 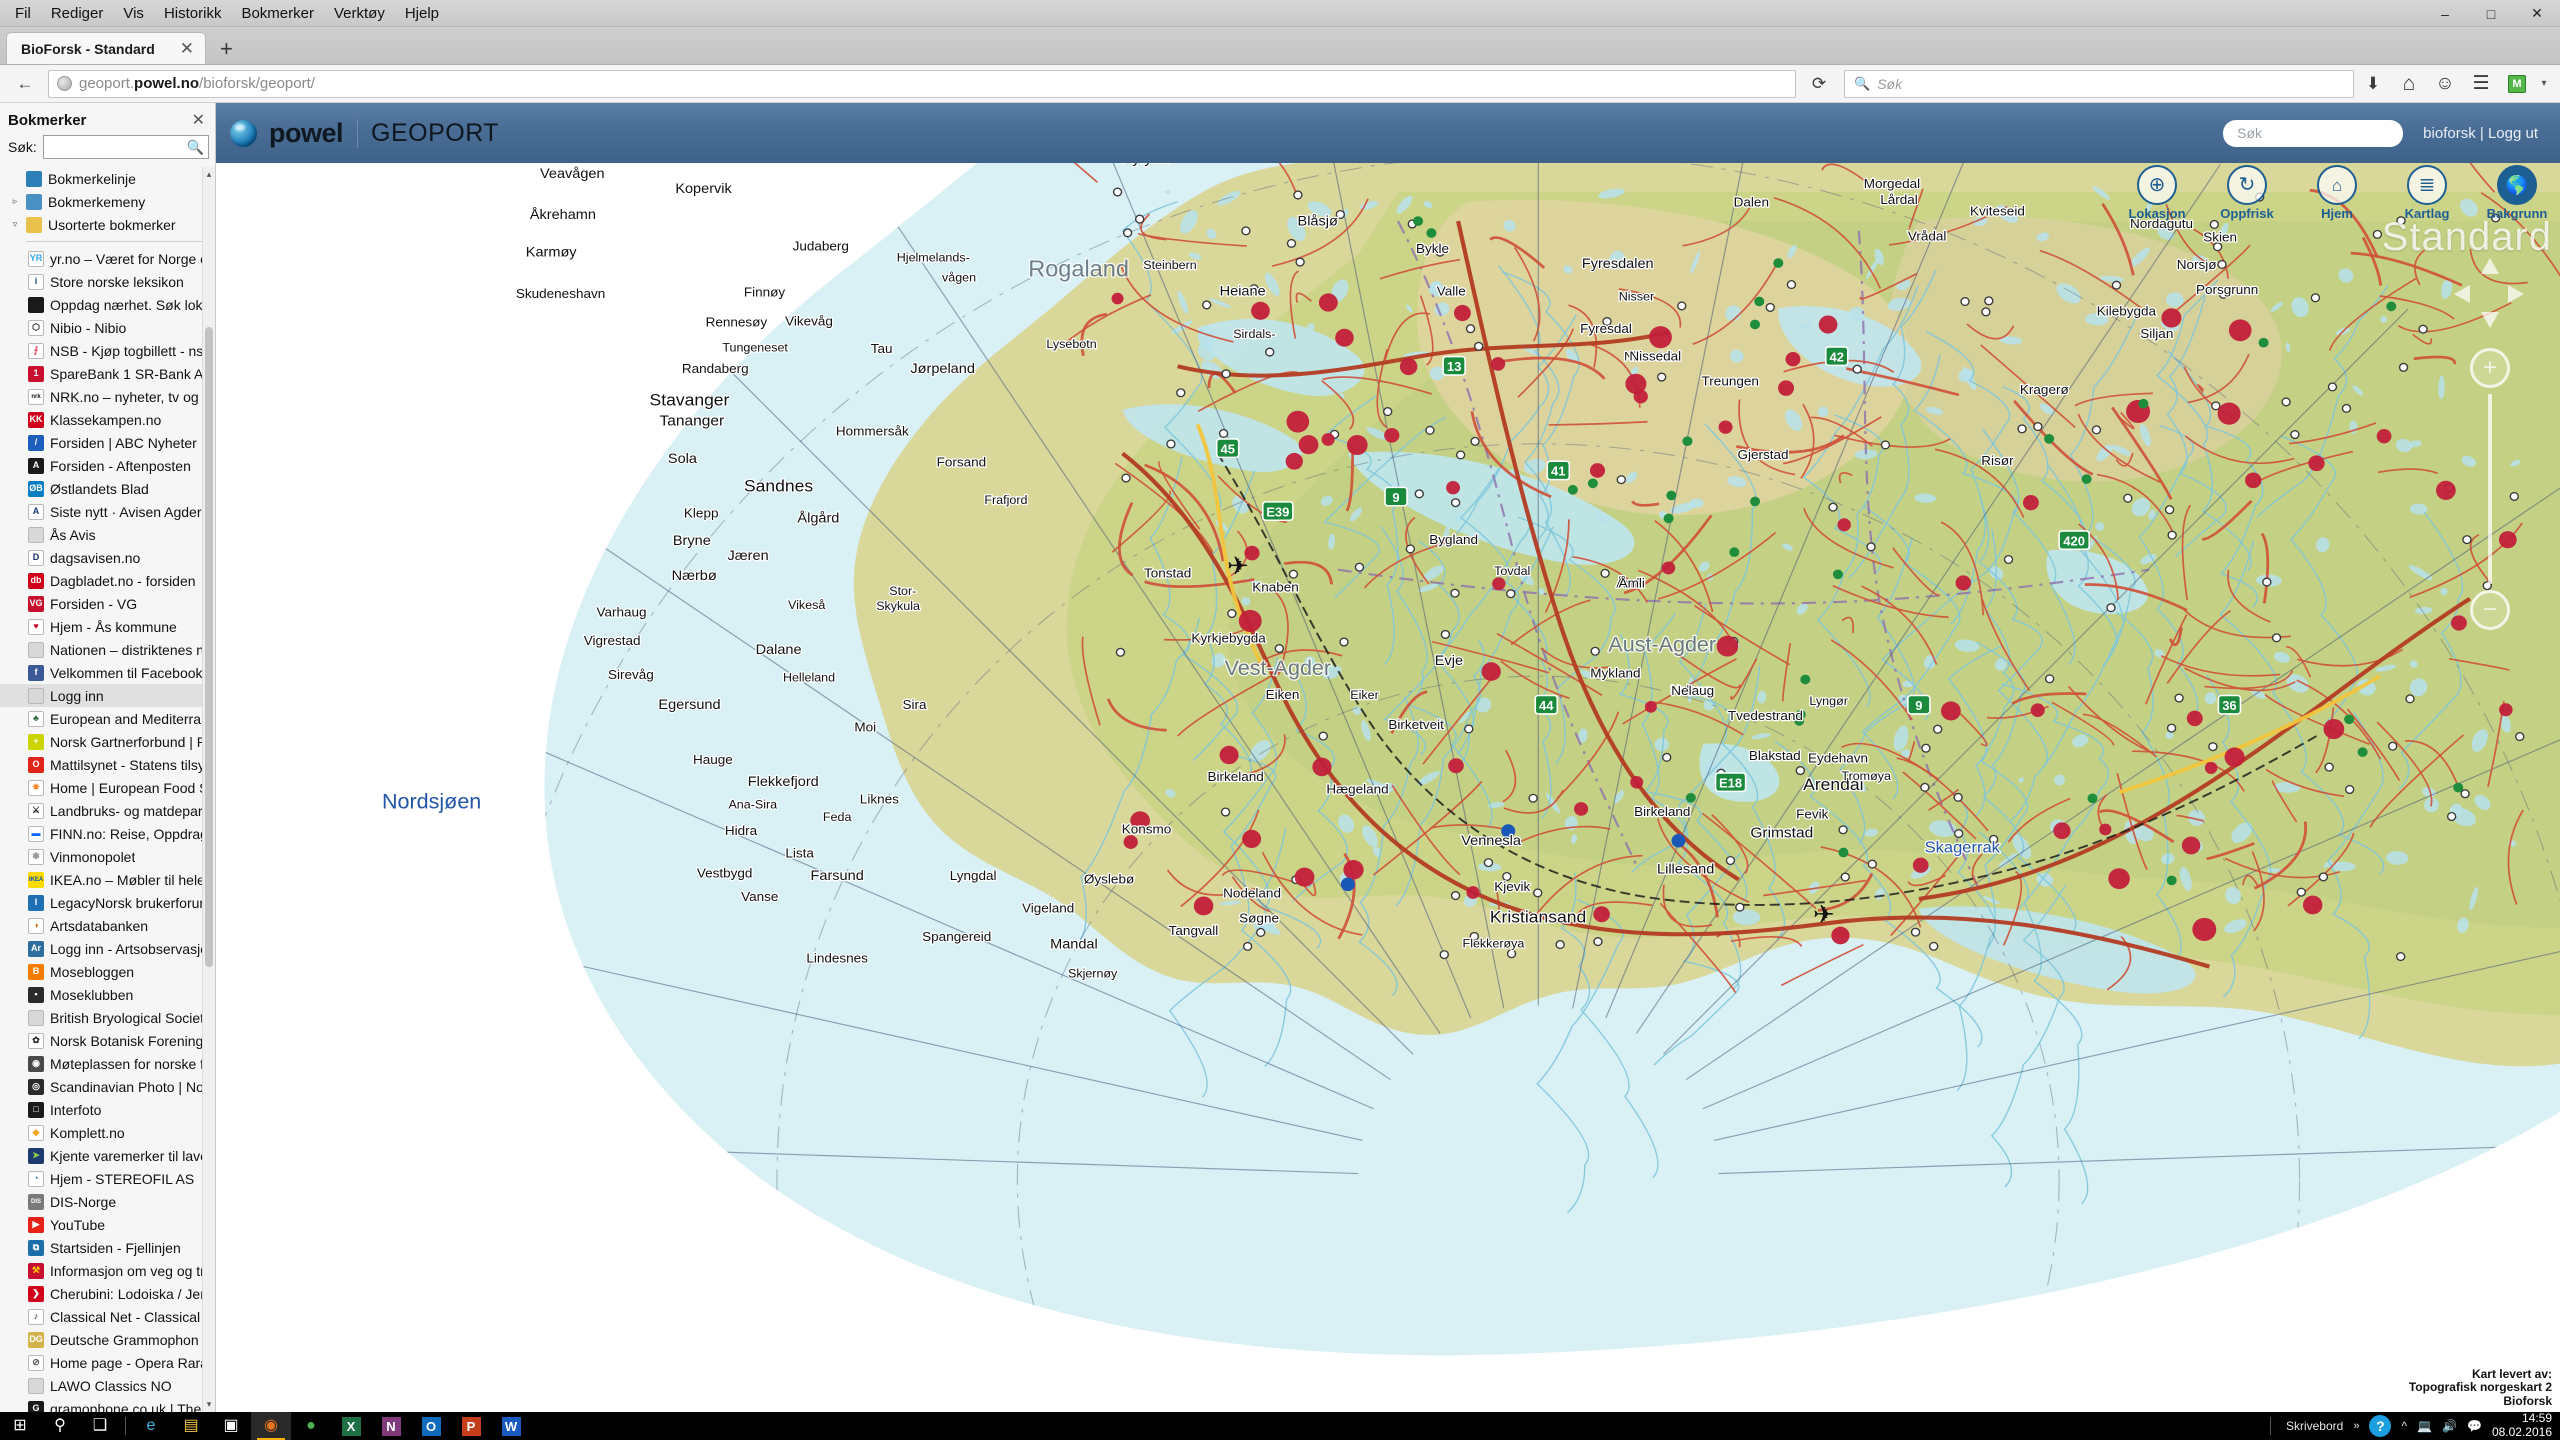 What do you see at coordinates (107, 695) in the screenshot?
I see `bookmark-item: Logg inn` at bounding box center [107, 695].